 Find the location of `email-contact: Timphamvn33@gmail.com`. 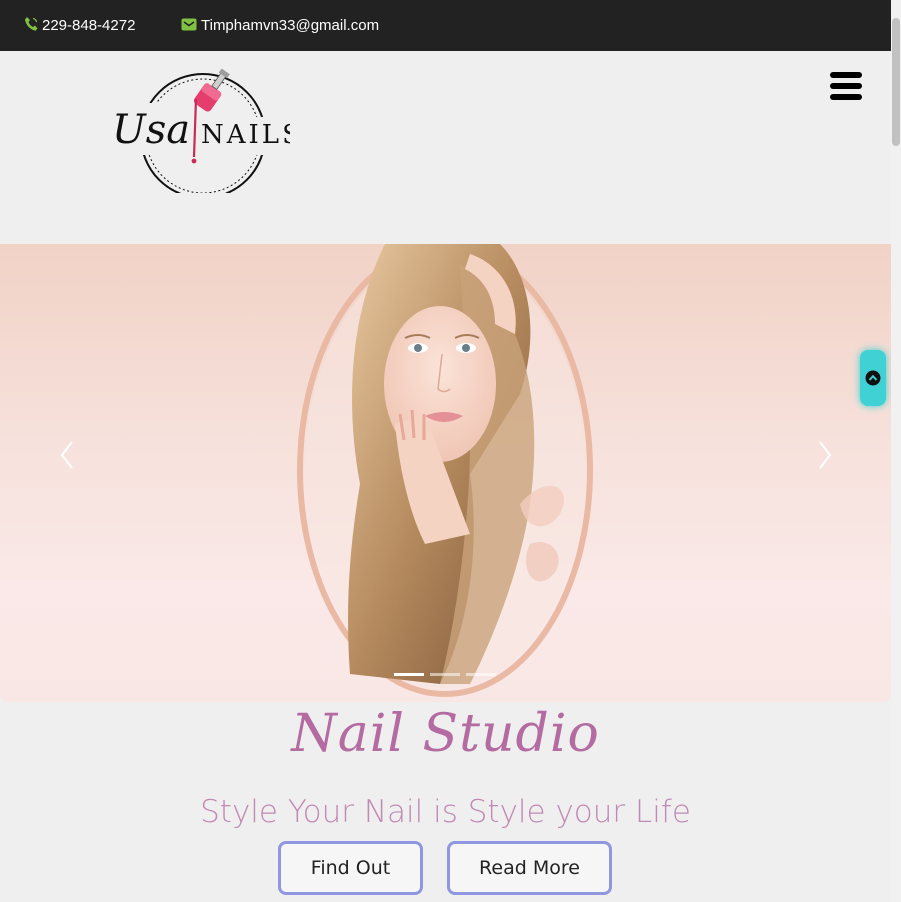

email-contact: Timphamvn33@gmail.com is located at coordinates (280, 25).